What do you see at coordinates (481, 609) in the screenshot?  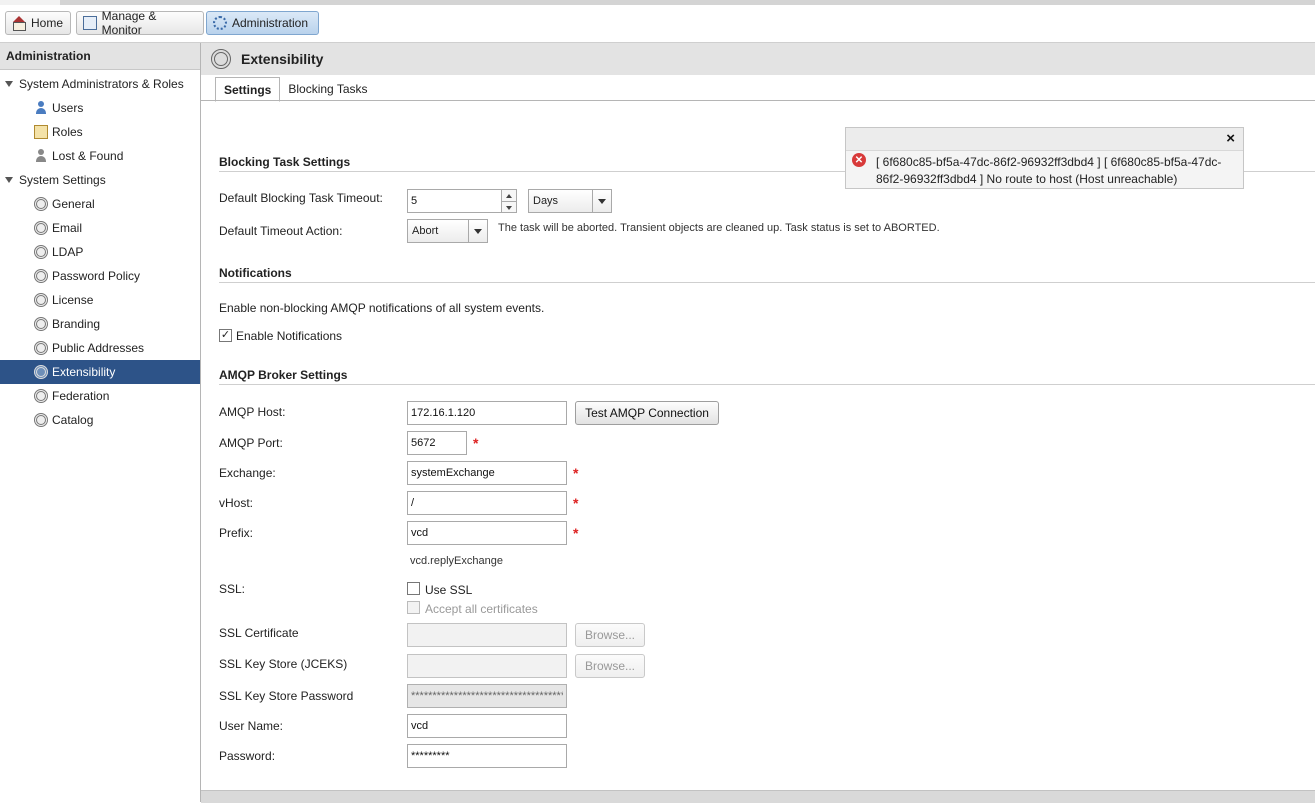 I see `accept-all-certificates-label: Accept all certificates` at bounding box center [481, 609].